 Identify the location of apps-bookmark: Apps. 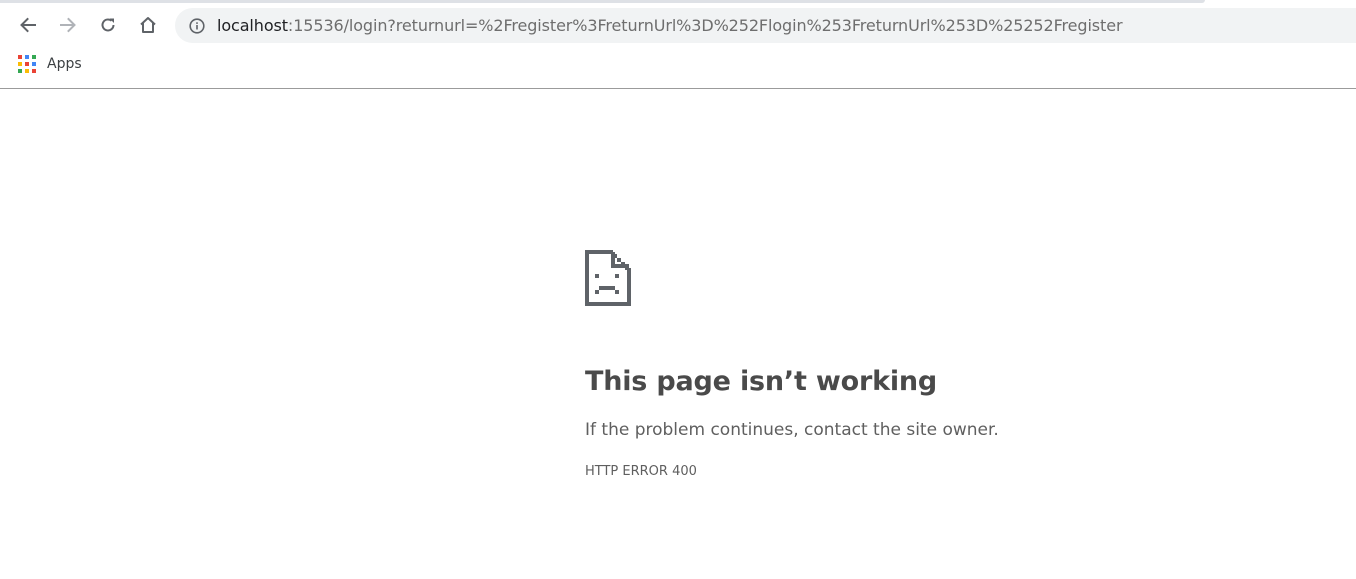
(64, 64).